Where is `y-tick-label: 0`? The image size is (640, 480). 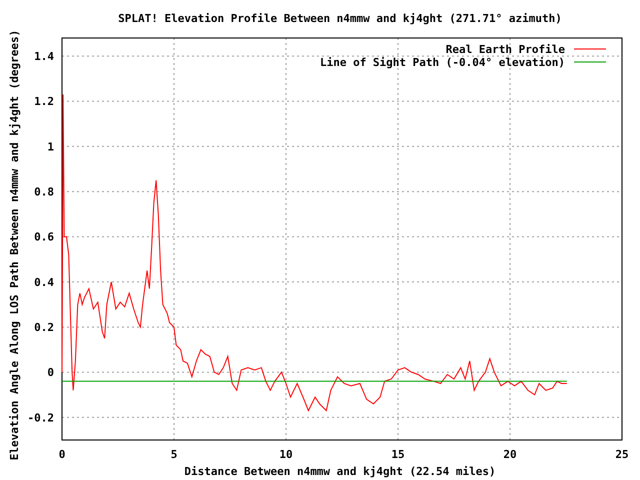 y-tick-label: 0 is located at coordinates (50, 373).